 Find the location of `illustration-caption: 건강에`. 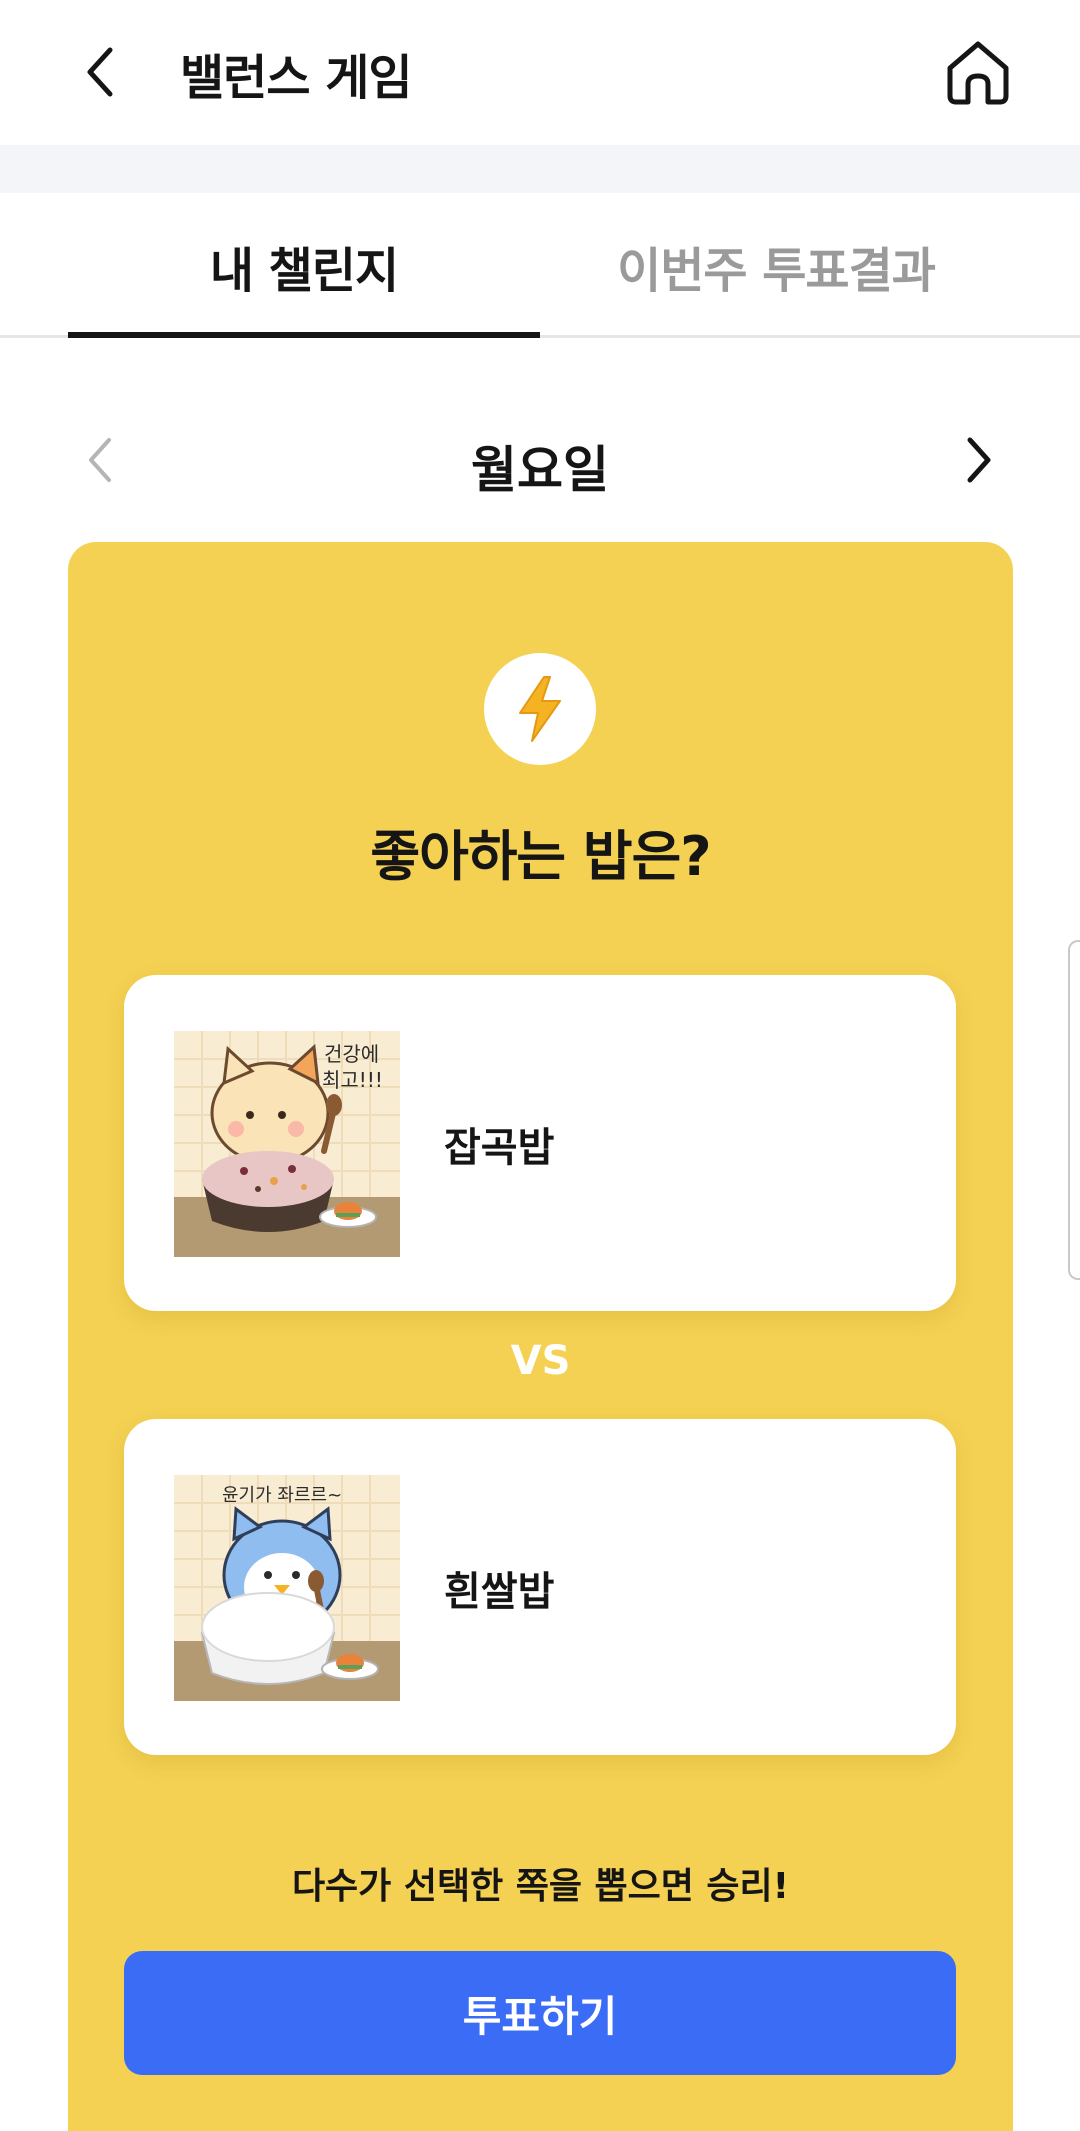

illustration-caption: 건강에 is located at coordinates (351, 1054).